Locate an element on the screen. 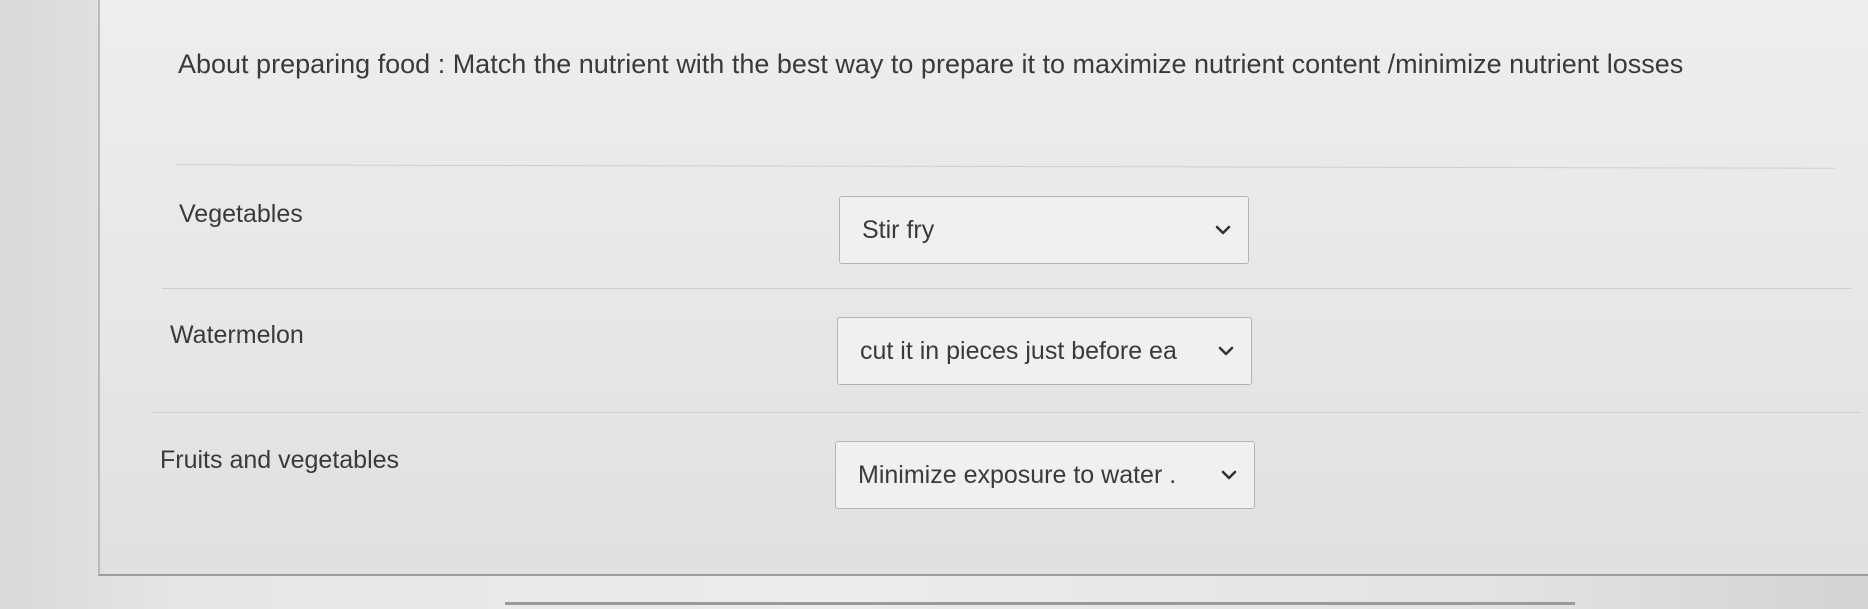 The width and height of the screenshot is (1868, 609). answer-select-vegetables: Stir fry is located at coordinates (1044, 230).